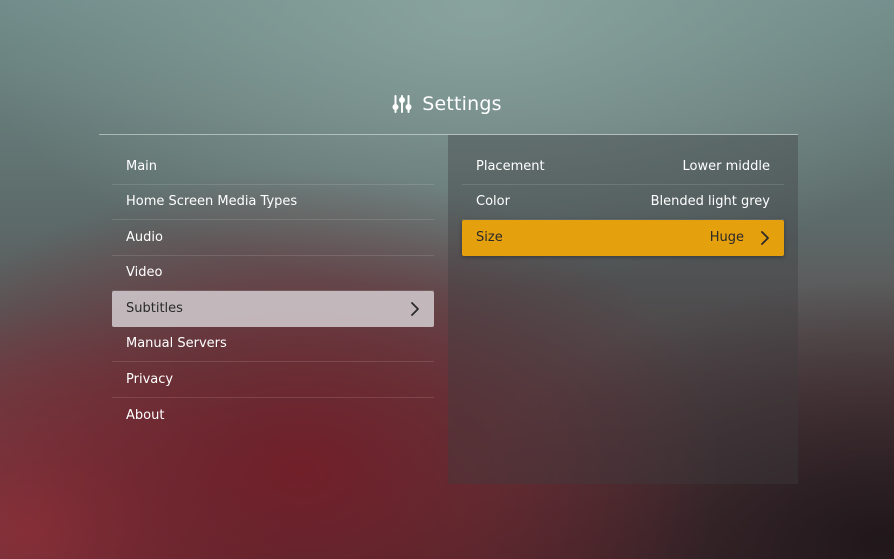 The image size is (894, 559). Describe the element at coordinates (176, 344) in the screenshot. I see `menu-item-label: Manual Servers` at that location.